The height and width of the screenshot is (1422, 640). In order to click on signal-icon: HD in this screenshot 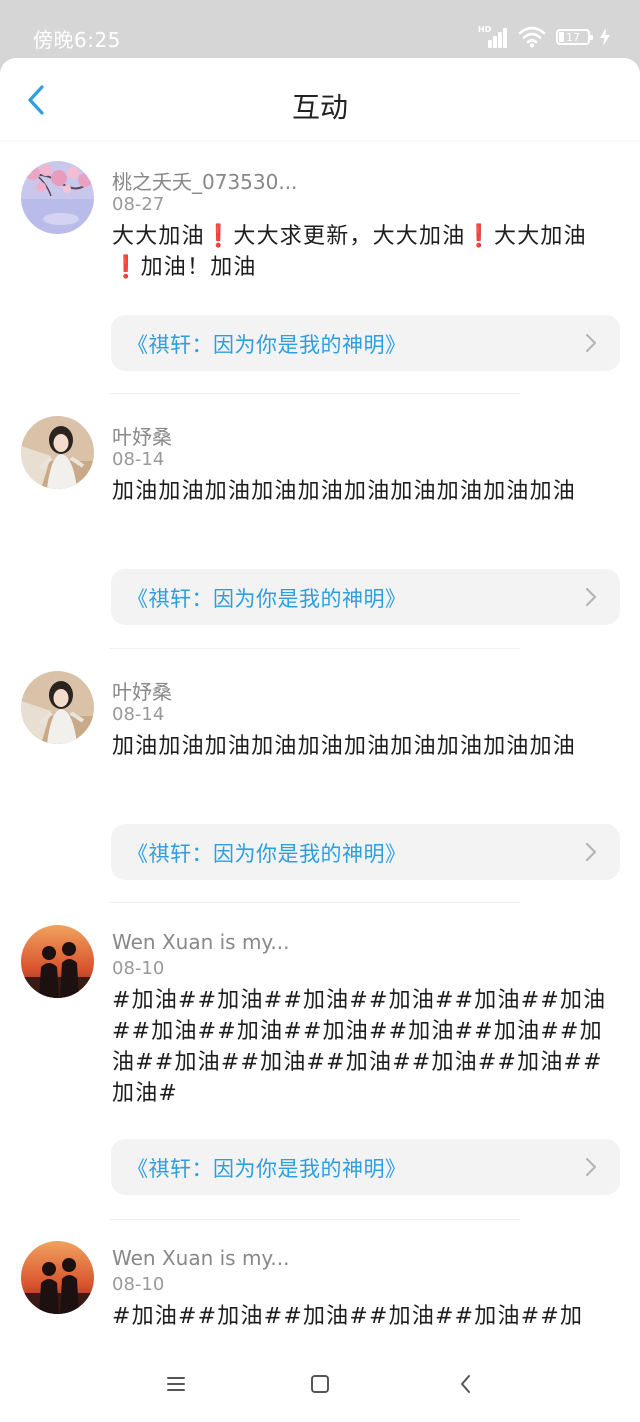, I will do `click(493, 37)`.